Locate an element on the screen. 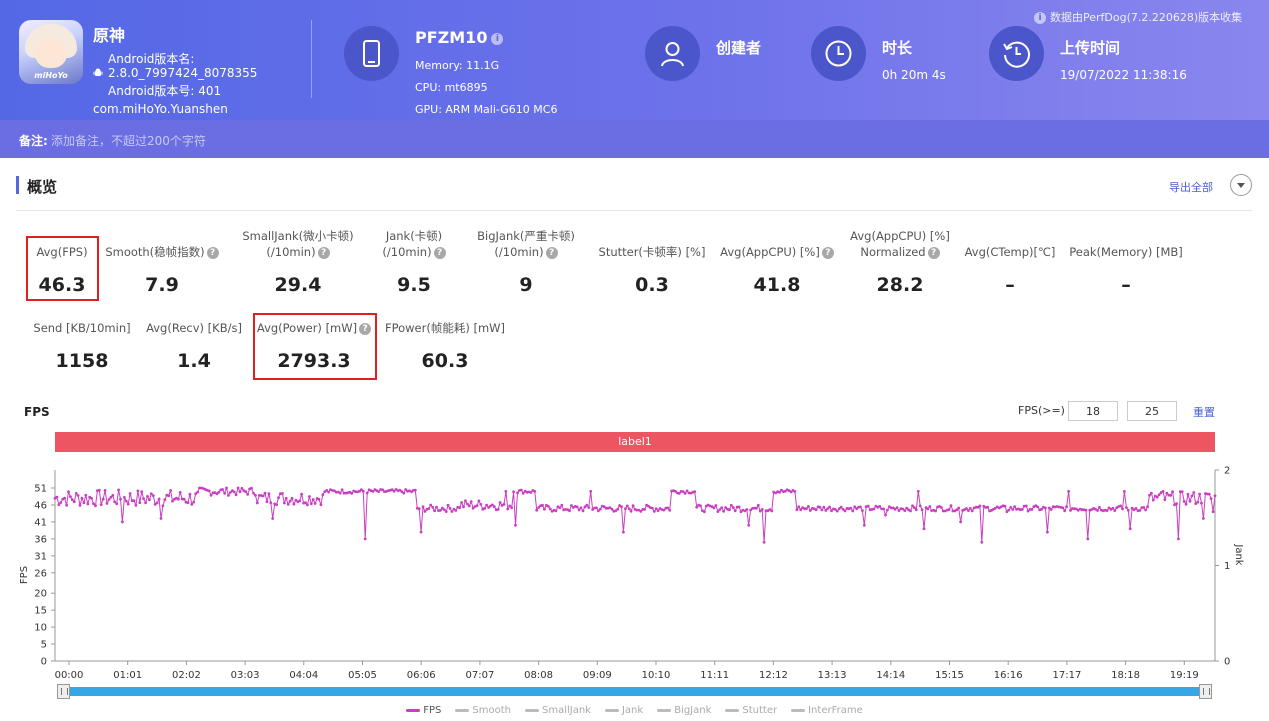  metric-label: Avg(Recv) [KB/s] is located at coordinates (194, 328).